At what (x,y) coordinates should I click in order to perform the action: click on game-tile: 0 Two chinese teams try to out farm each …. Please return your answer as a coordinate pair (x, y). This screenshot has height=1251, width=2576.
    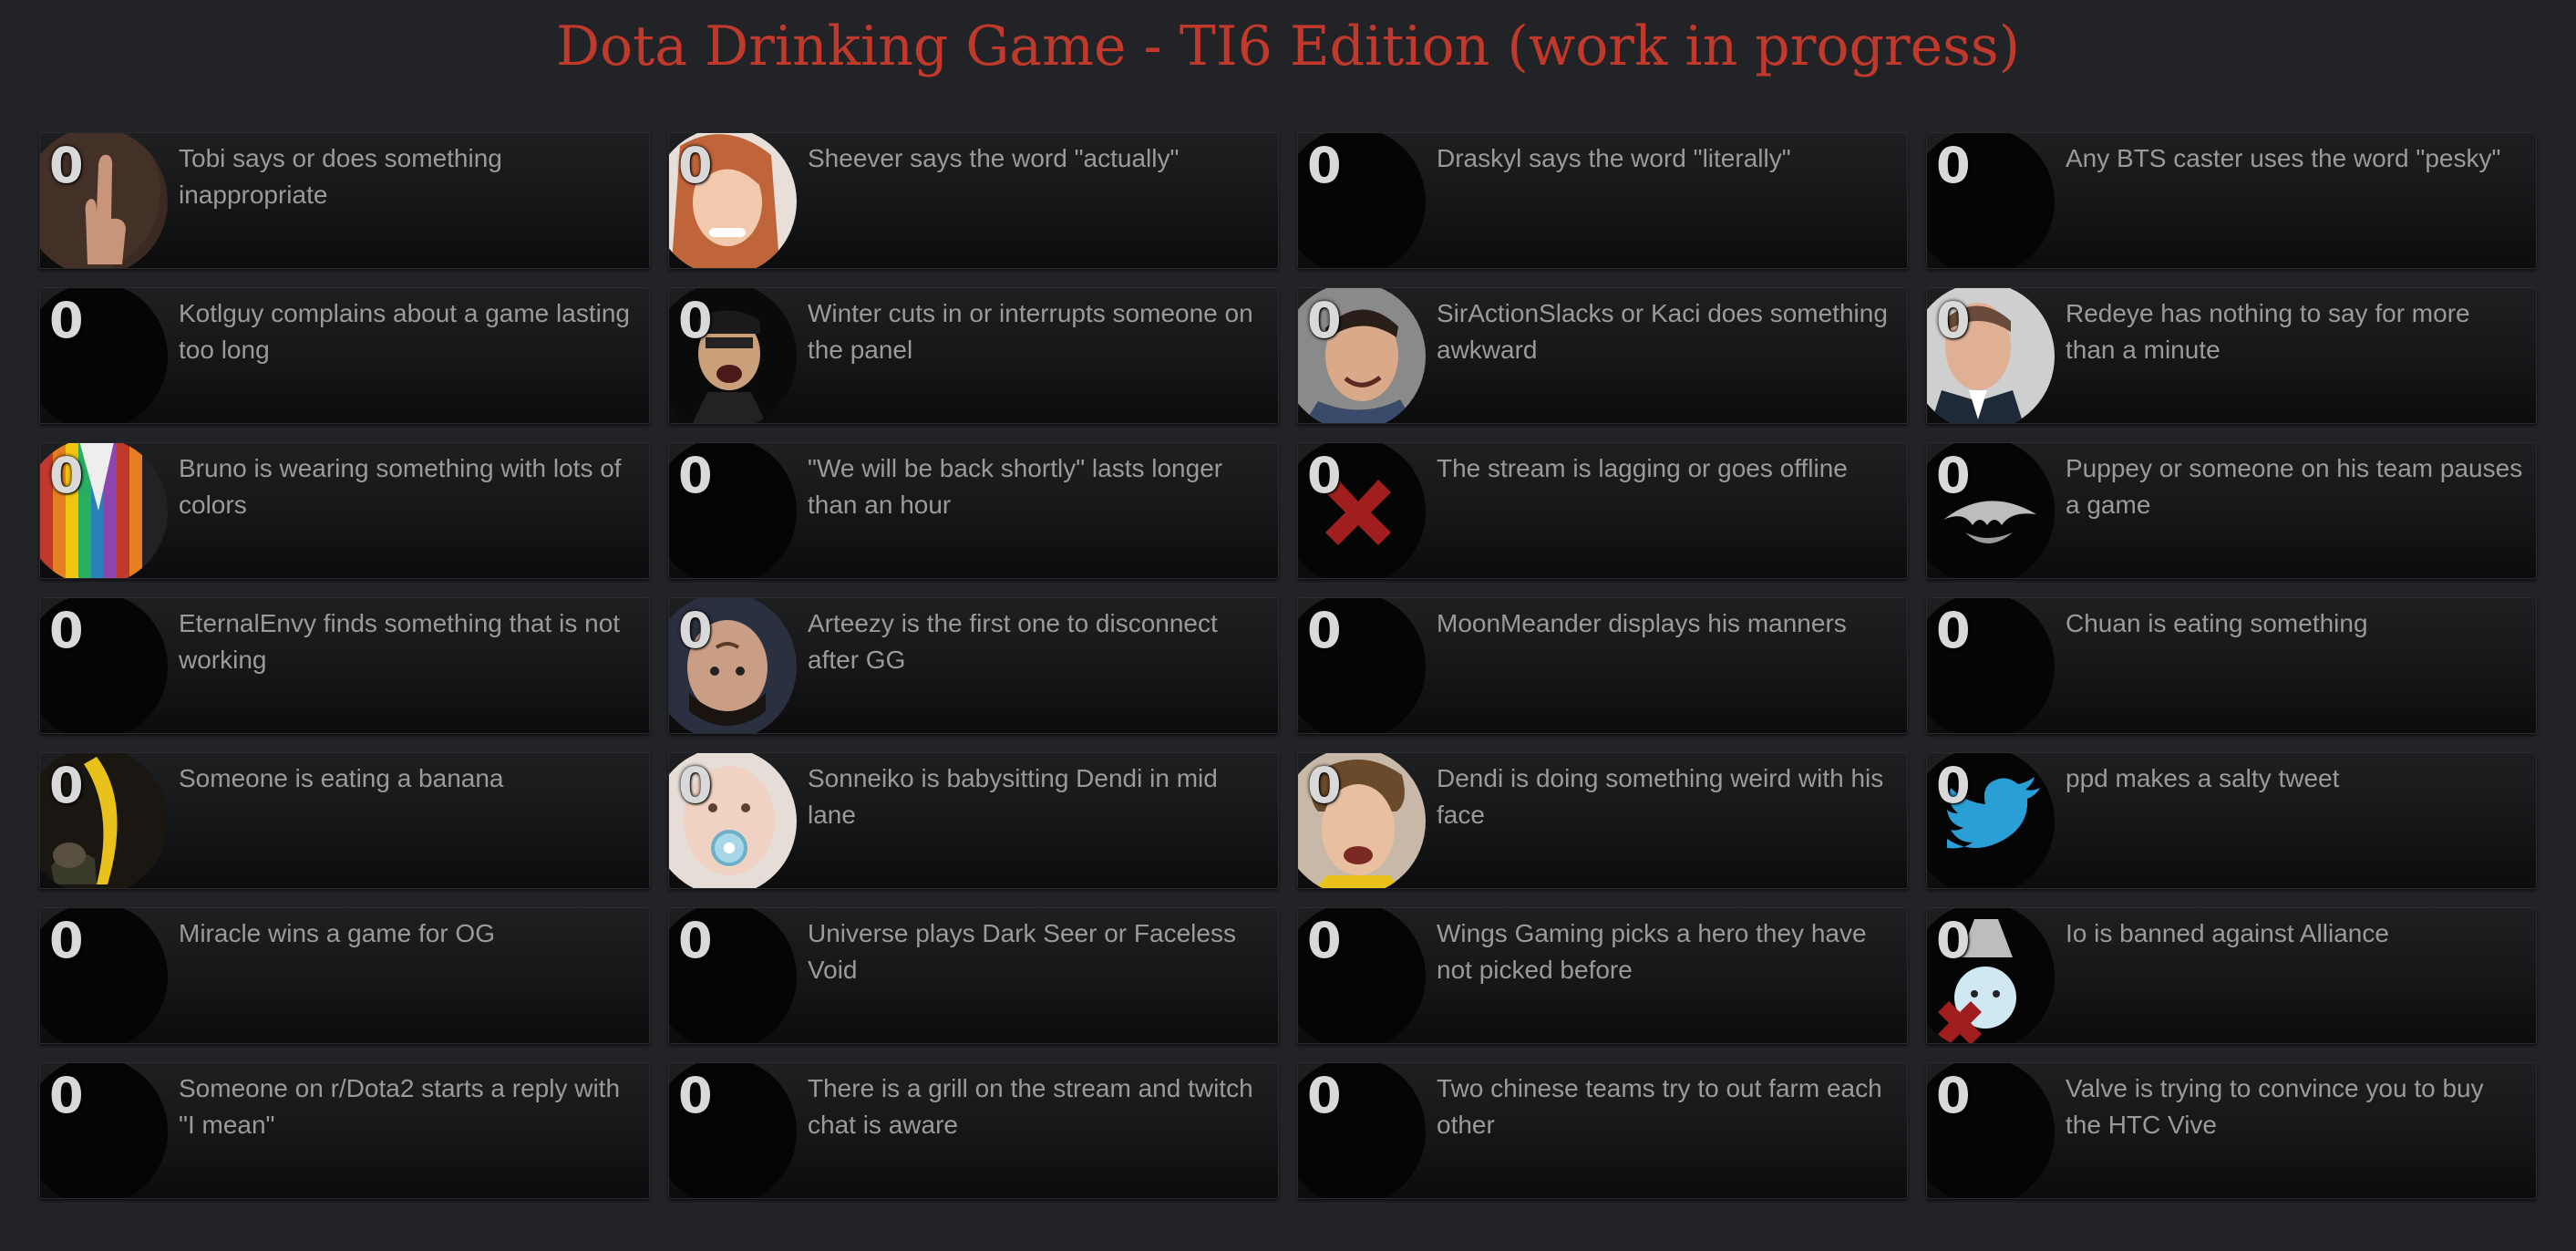
    Looking at the image, I should click on (1602, 1130).